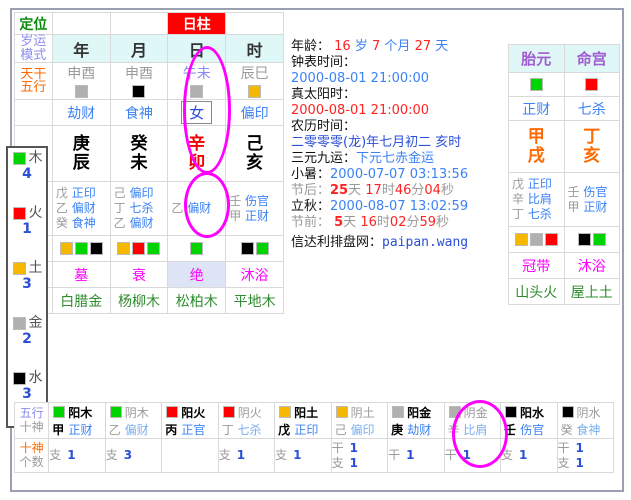 This screenshot has height=500, width=631. What do you see at coordinates (139, 301) in the screenshot?
I see `nayin-month: 杨柳木` at bounding box center [139, 301].